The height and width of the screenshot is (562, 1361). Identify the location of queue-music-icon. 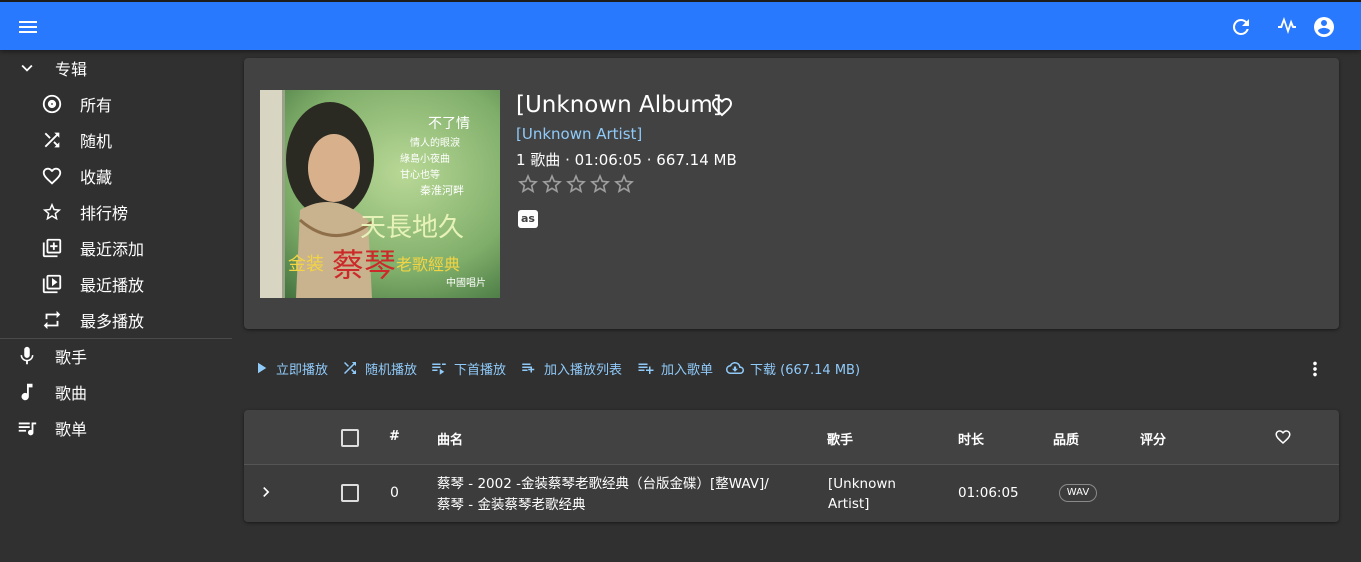
(27, 428).